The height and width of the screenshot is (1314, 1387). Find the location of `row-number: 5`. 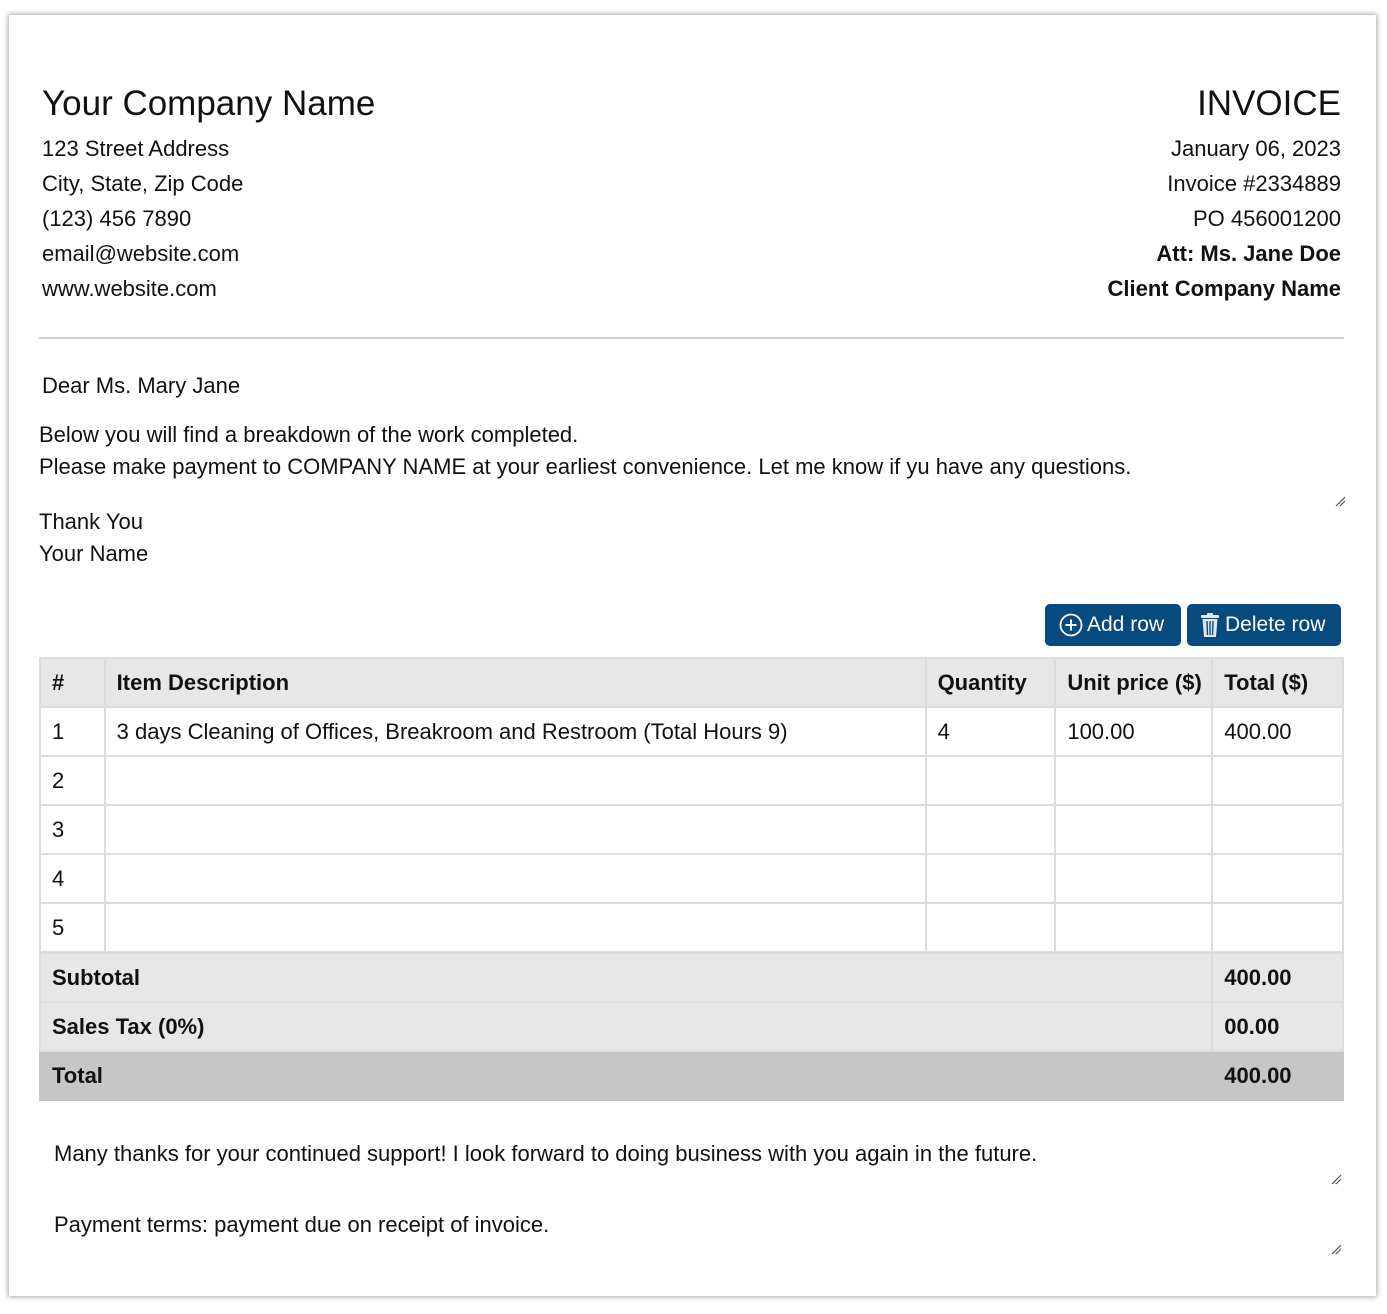

row-number: 5 is located at coordinates (72, 928).